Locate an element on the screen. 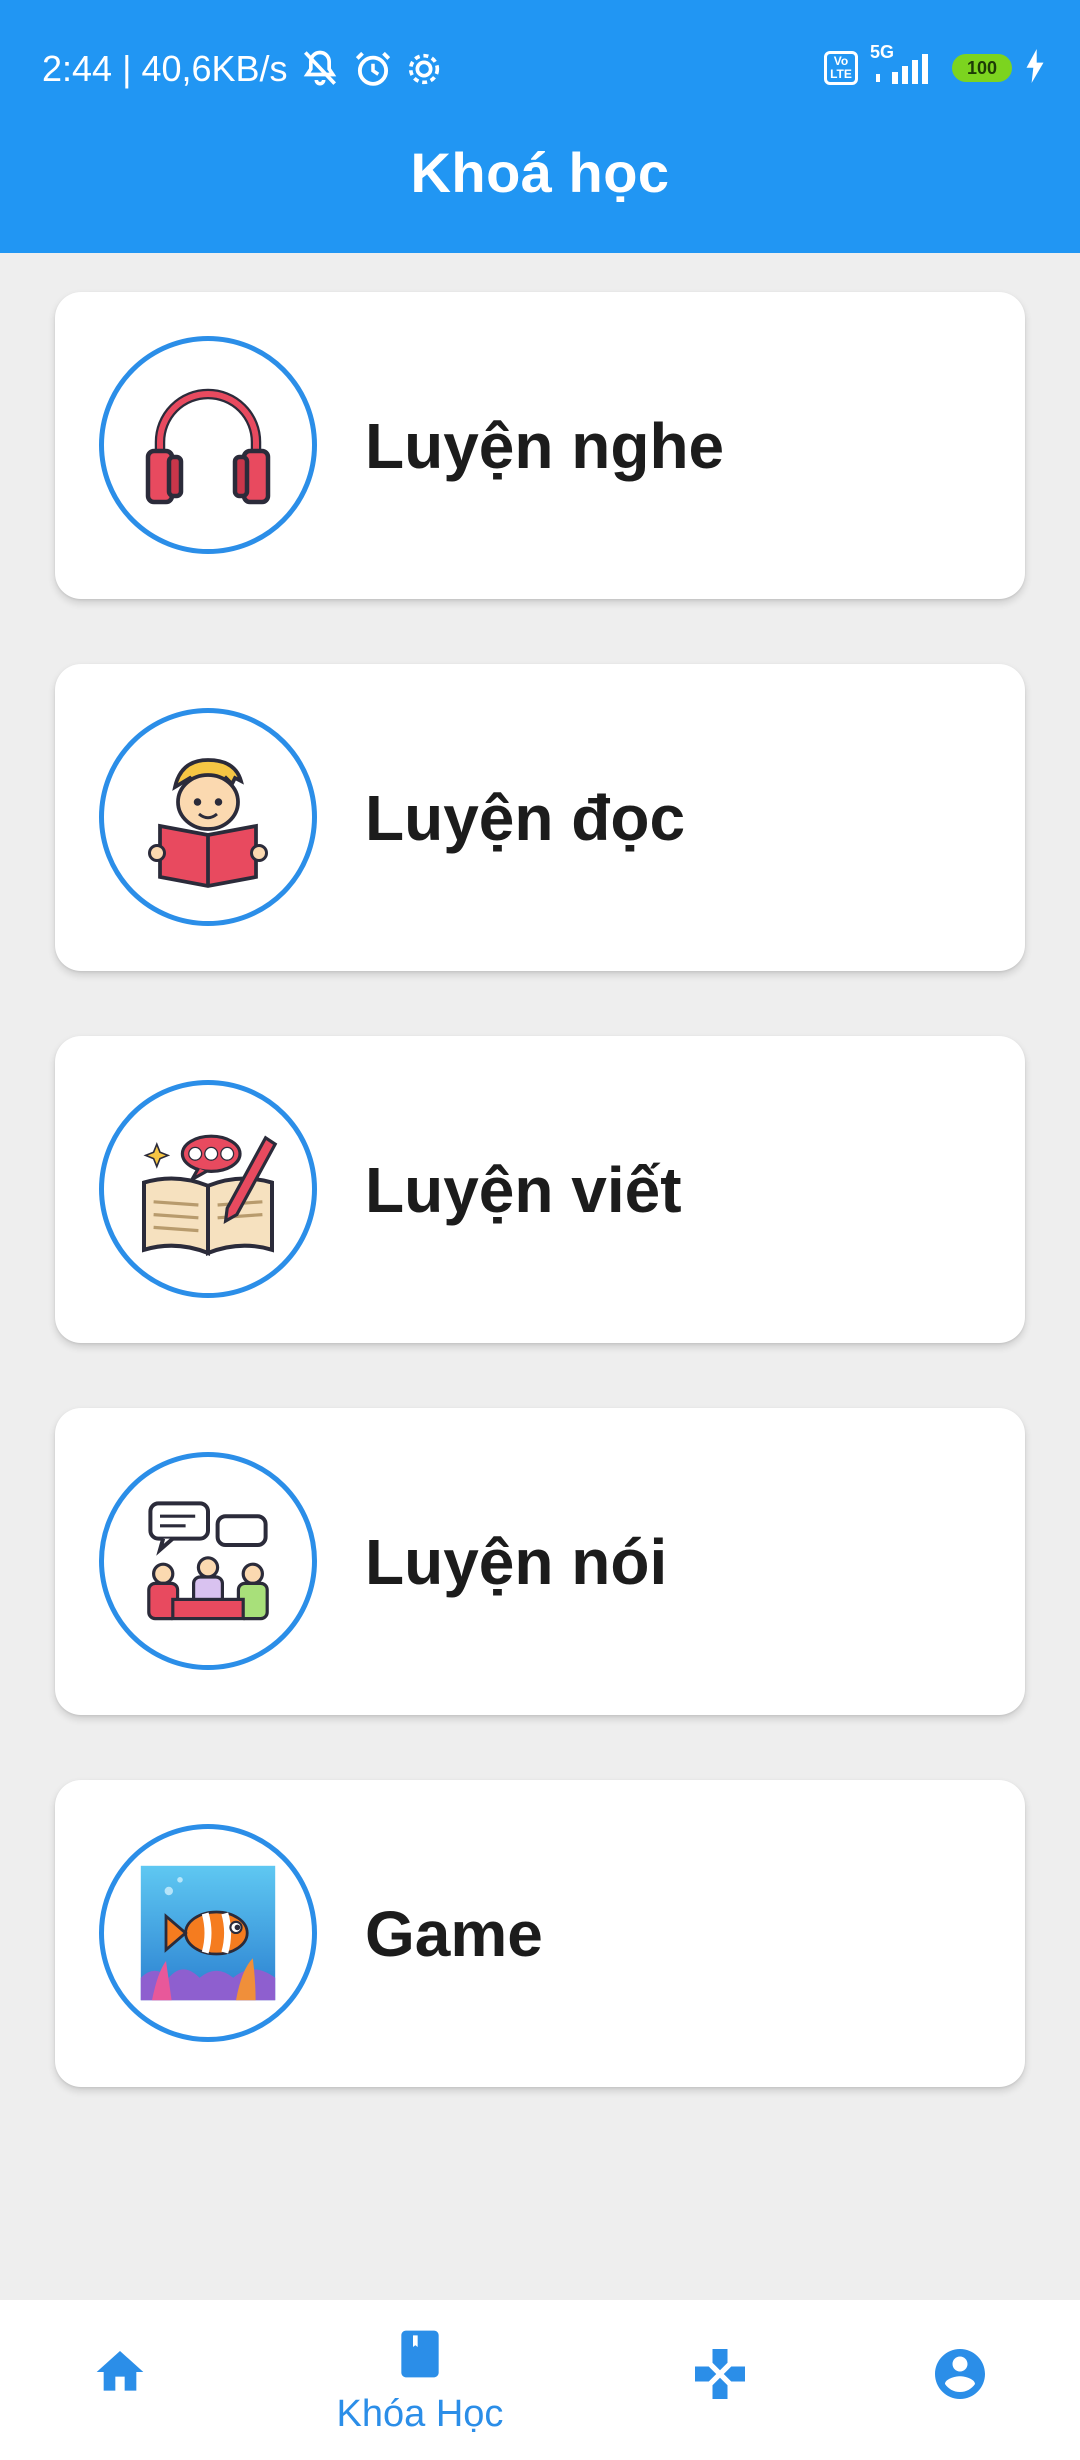 The image size is (1080, 2460). course-card-listening: Luyện nghe is located at coordinates (540, 445).